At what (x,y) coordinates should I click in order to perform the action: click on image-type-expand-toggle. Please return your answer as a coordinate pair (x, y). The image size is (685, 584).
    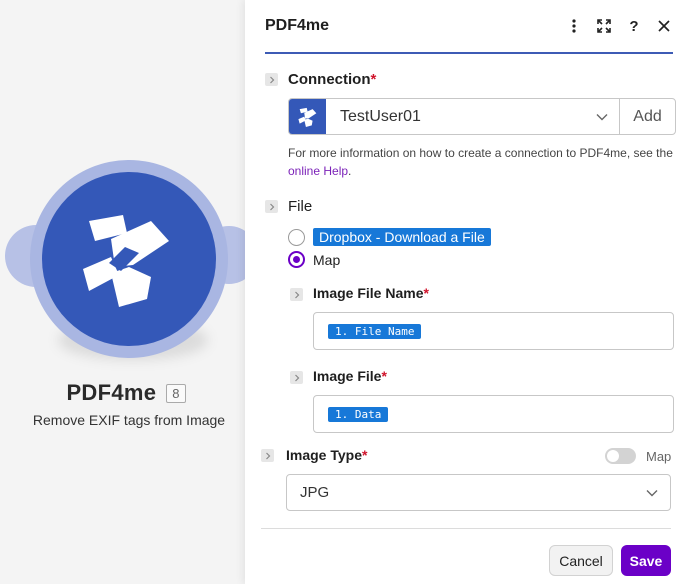
    Looking at the image, I should click on (267, 455).